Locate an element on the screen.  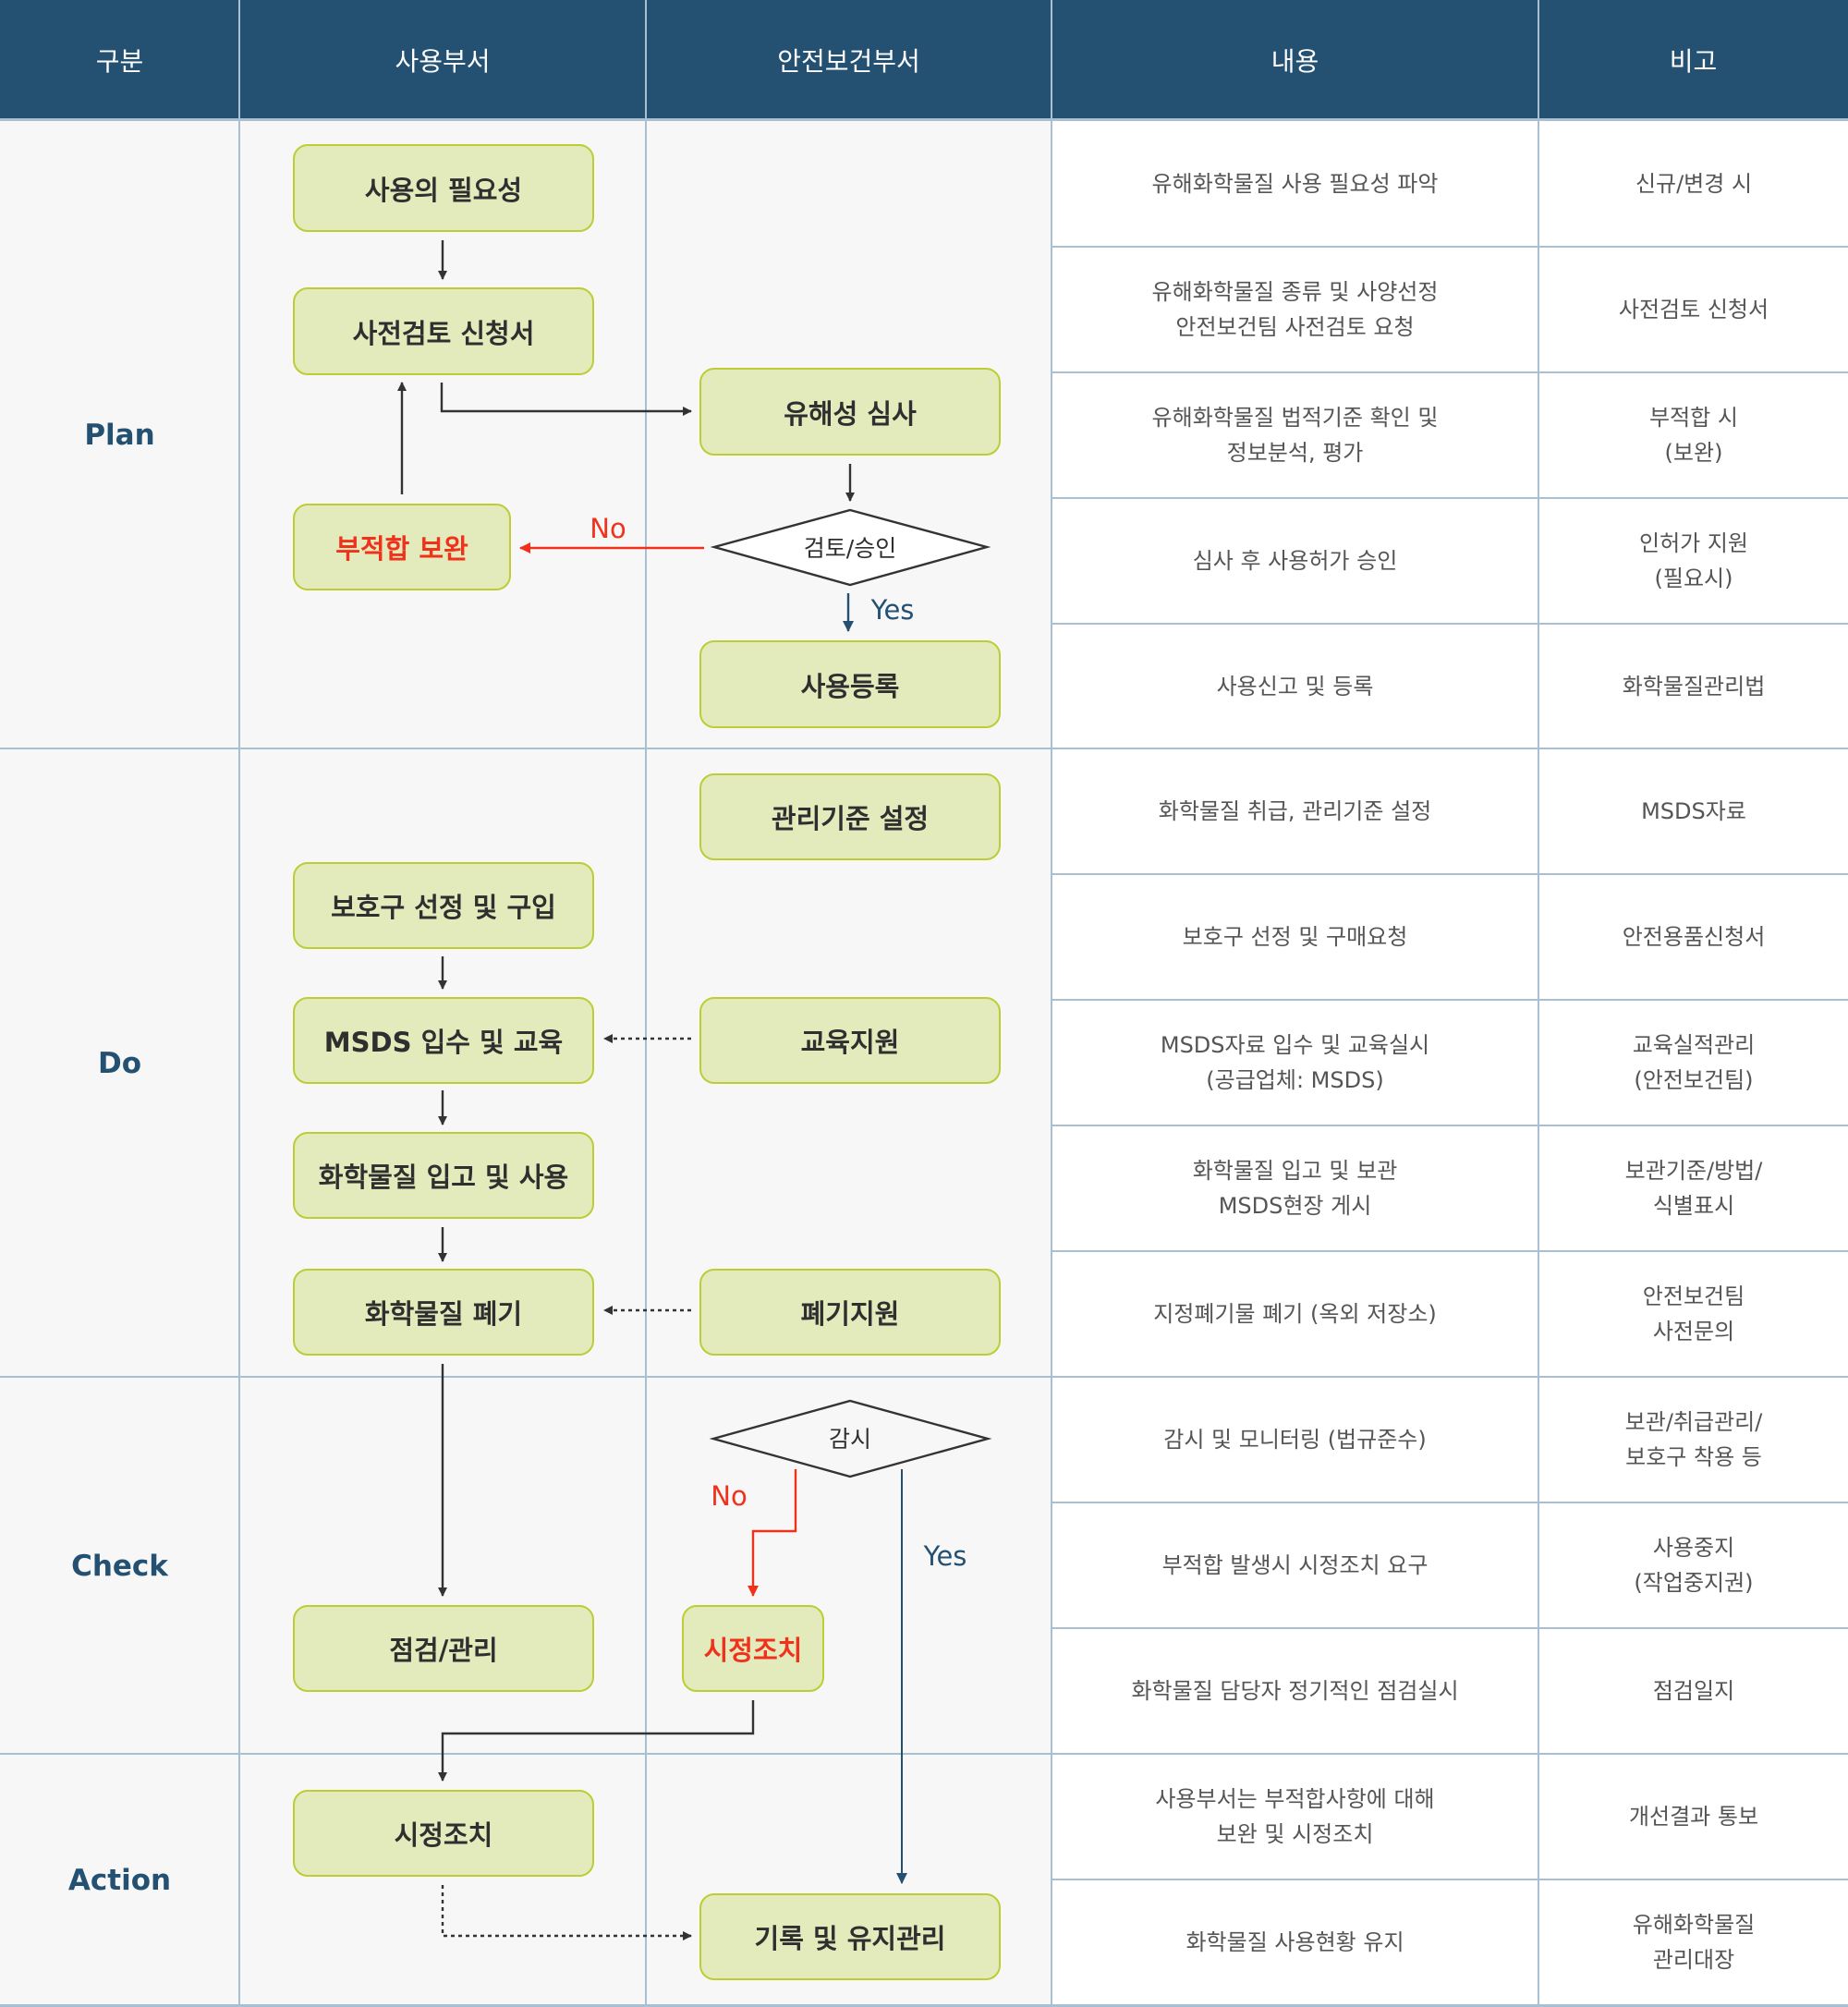
step-ppe-purchase: 보호구 선정 및 구입 is located at coordinates (443, 906).